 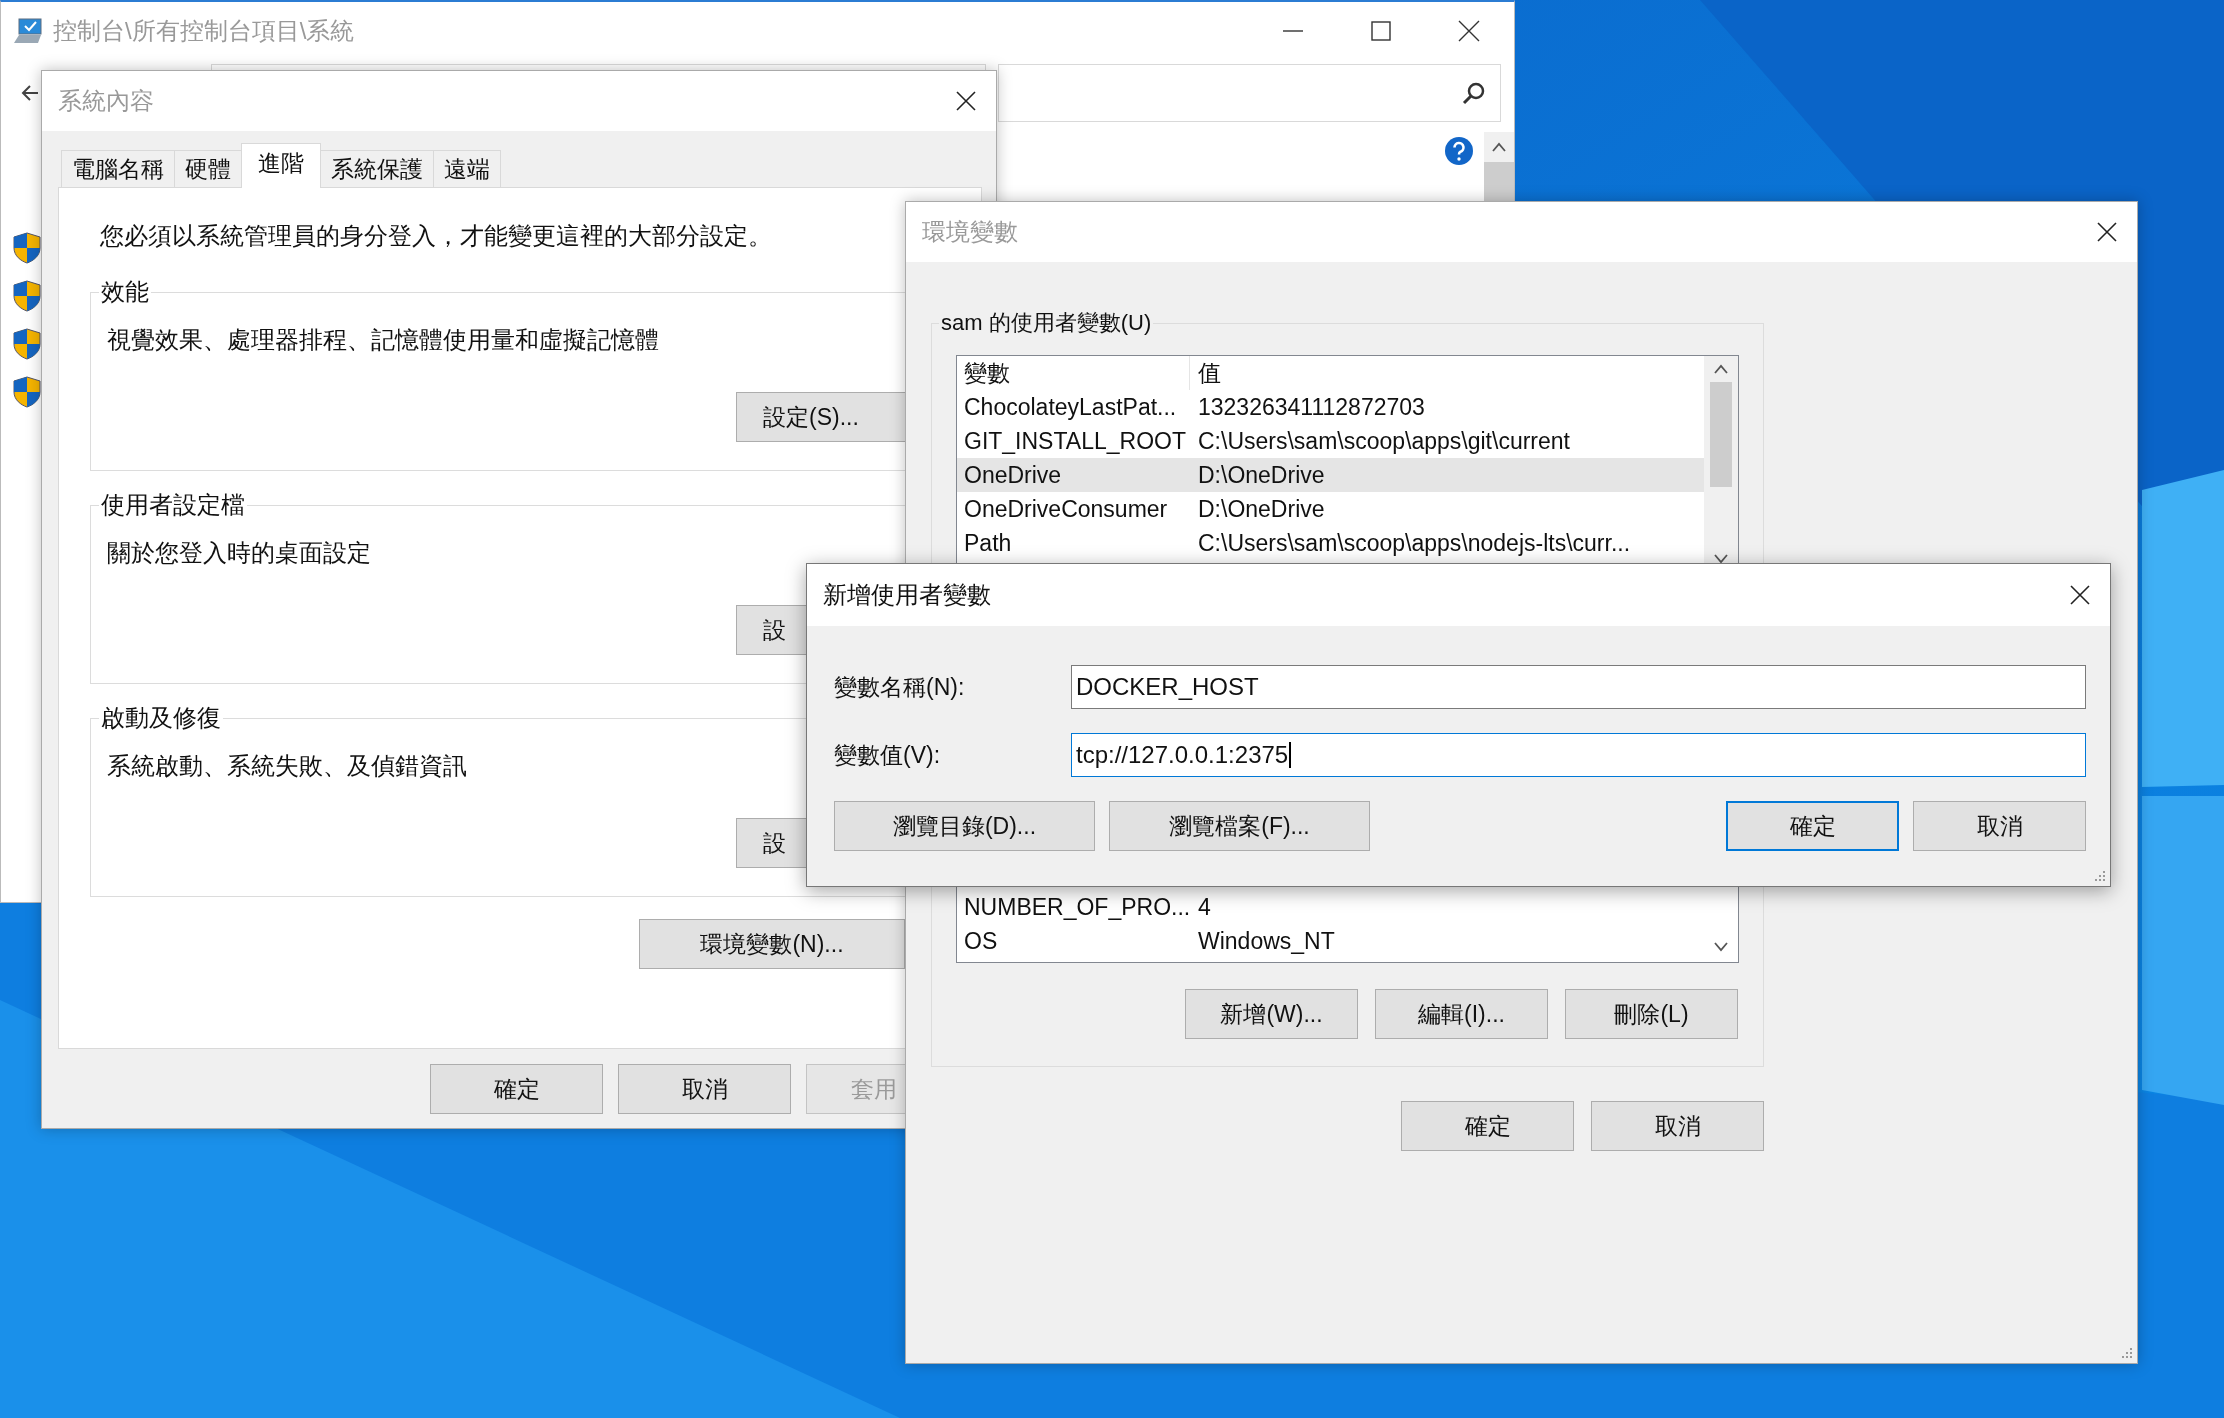 I want to click on input-field: tcp://127.0.0.1:2375, so click(x=1578, y=755).